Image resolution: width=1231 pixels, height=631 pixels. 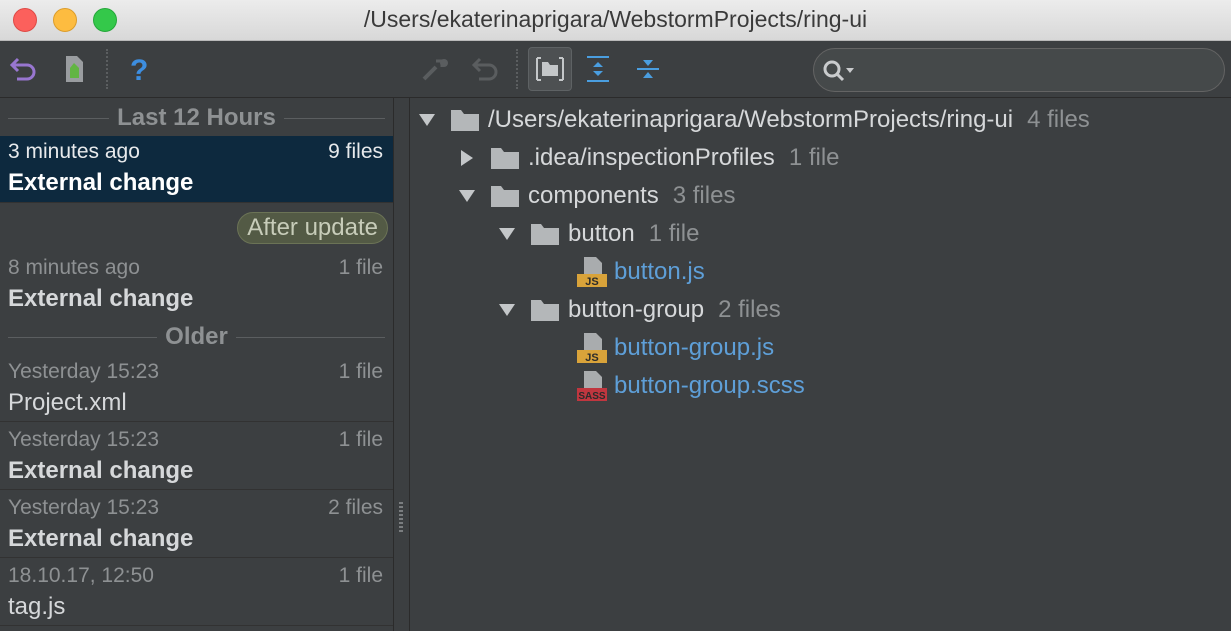 What do you see at coordinates (196, 593) in the screenshot?
I see `history-entry: 18.10.17, 12:50 1 file tag.js` at bounding box center [196, 593].